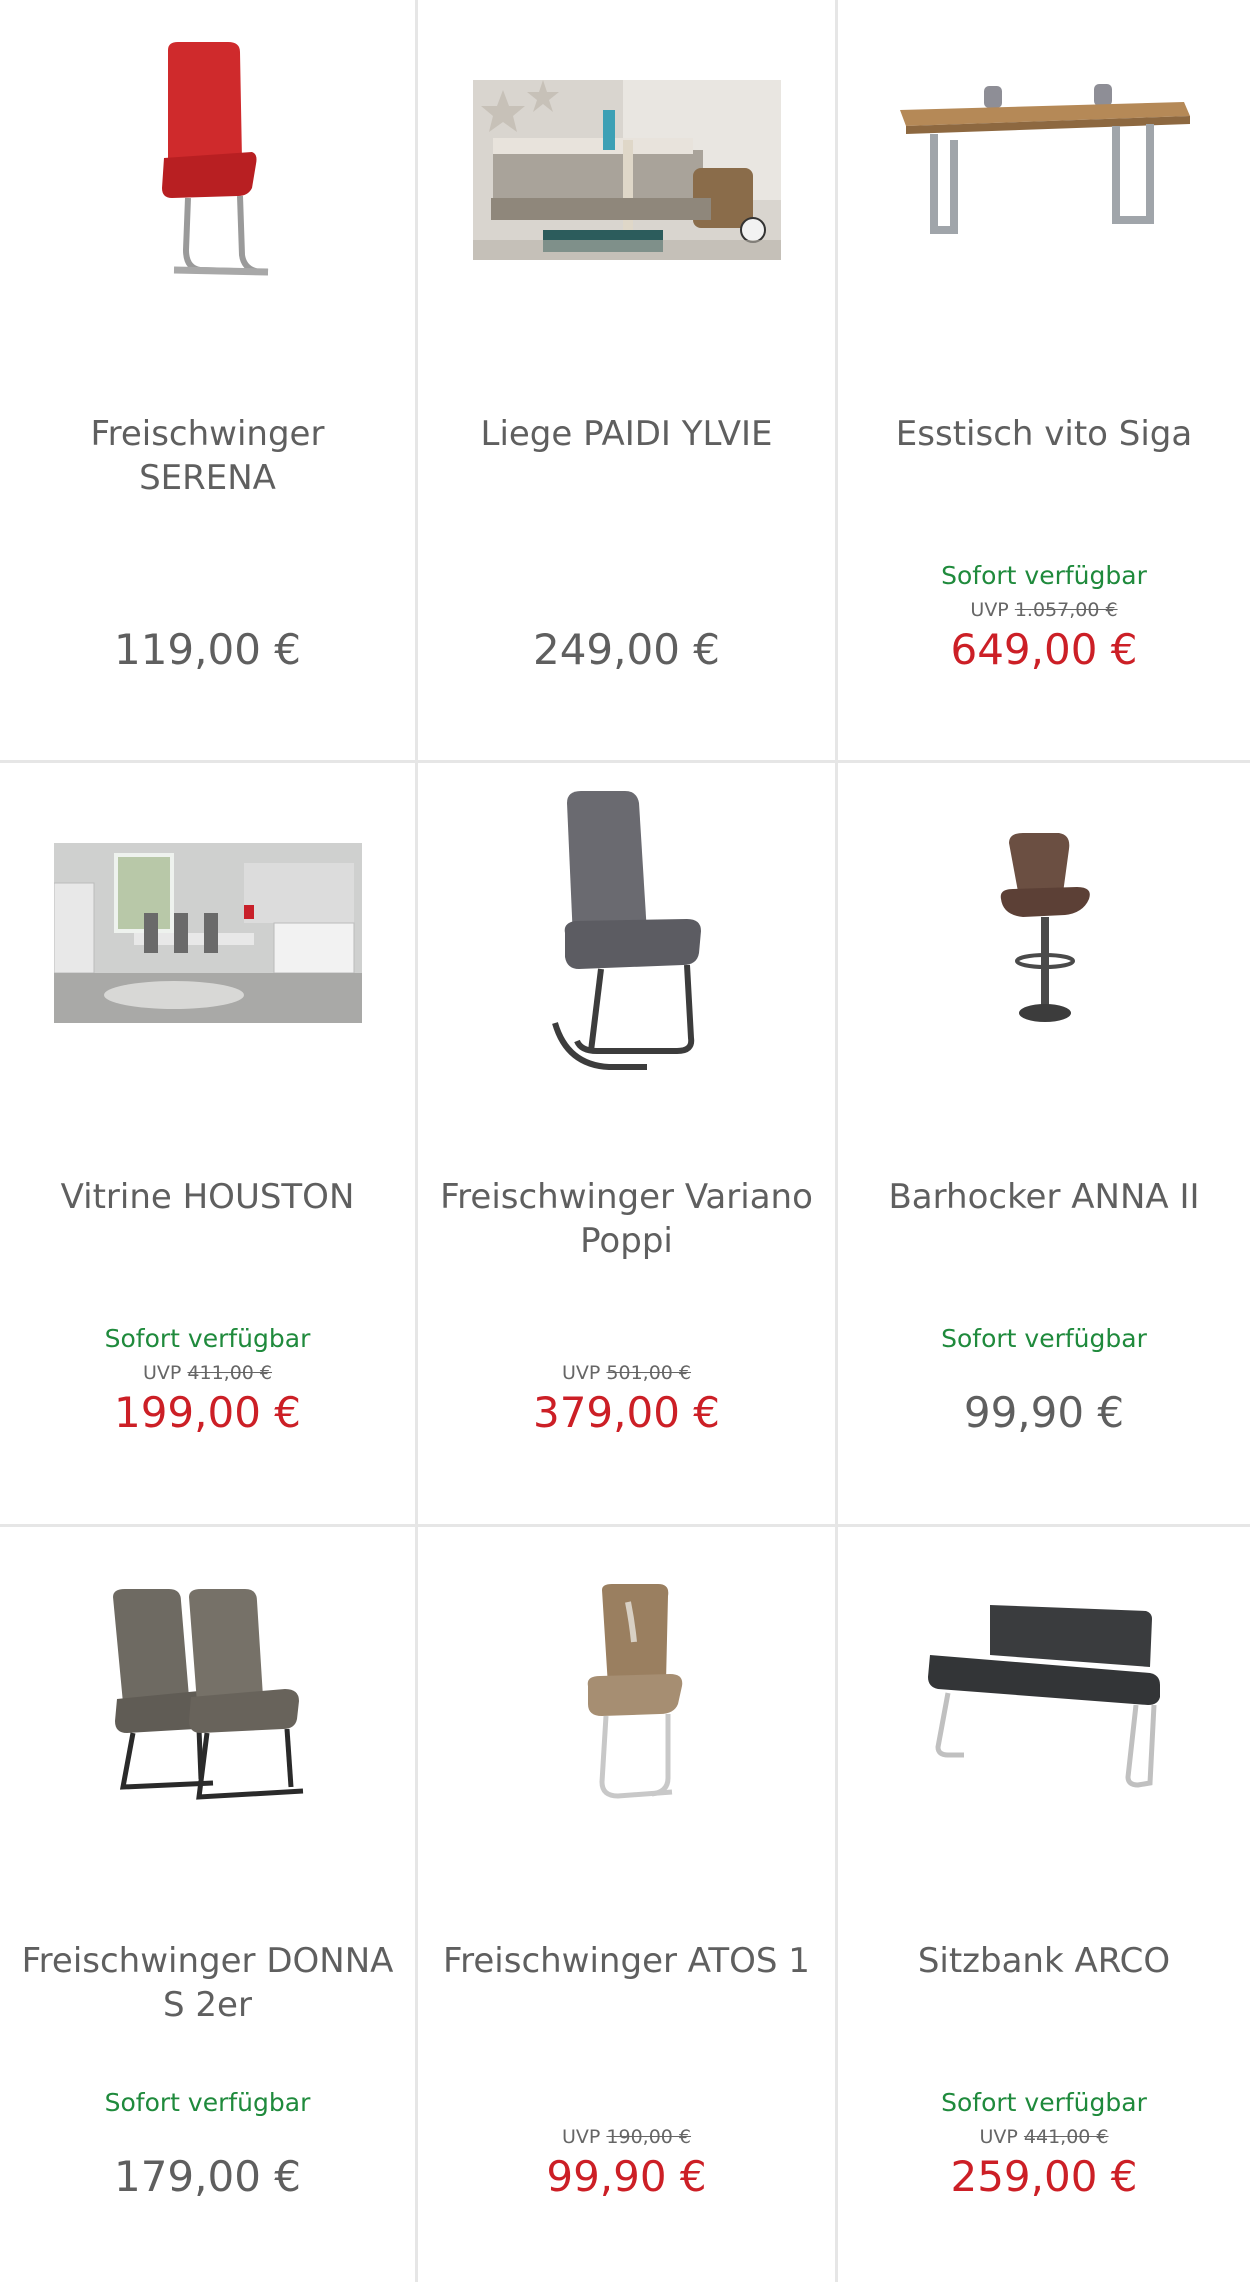  I want to click on grey-cantilever-chair-image, so click(626, 930).